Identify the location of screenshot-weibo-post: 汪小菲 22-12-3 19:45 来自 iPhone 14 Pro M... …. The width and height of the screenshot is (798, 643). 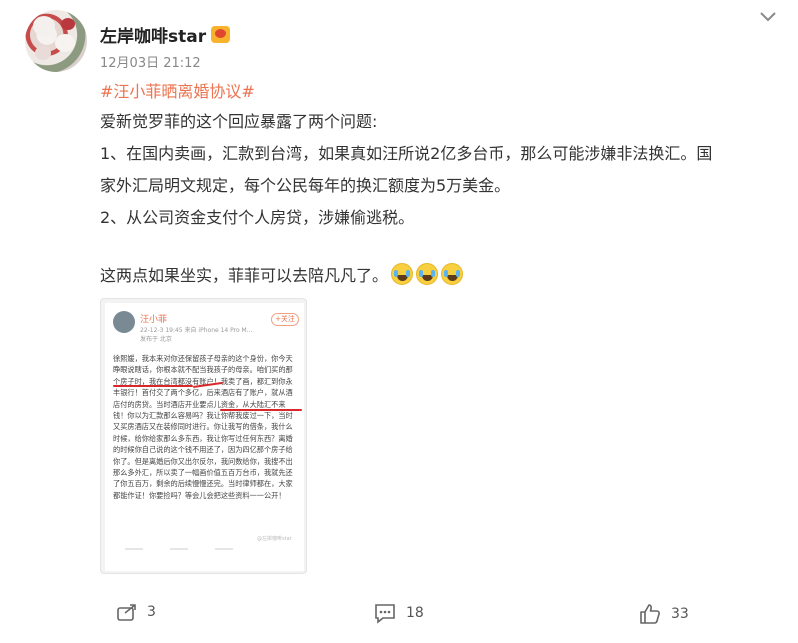
(204, 437).